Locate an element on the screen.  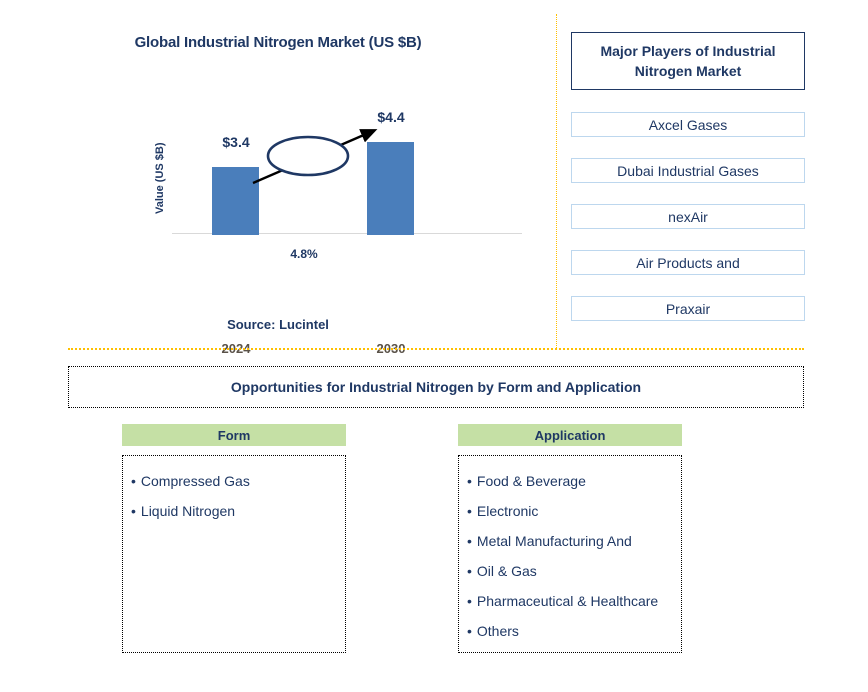
list-item-label: Electronic is located at coordinates (507, 511).